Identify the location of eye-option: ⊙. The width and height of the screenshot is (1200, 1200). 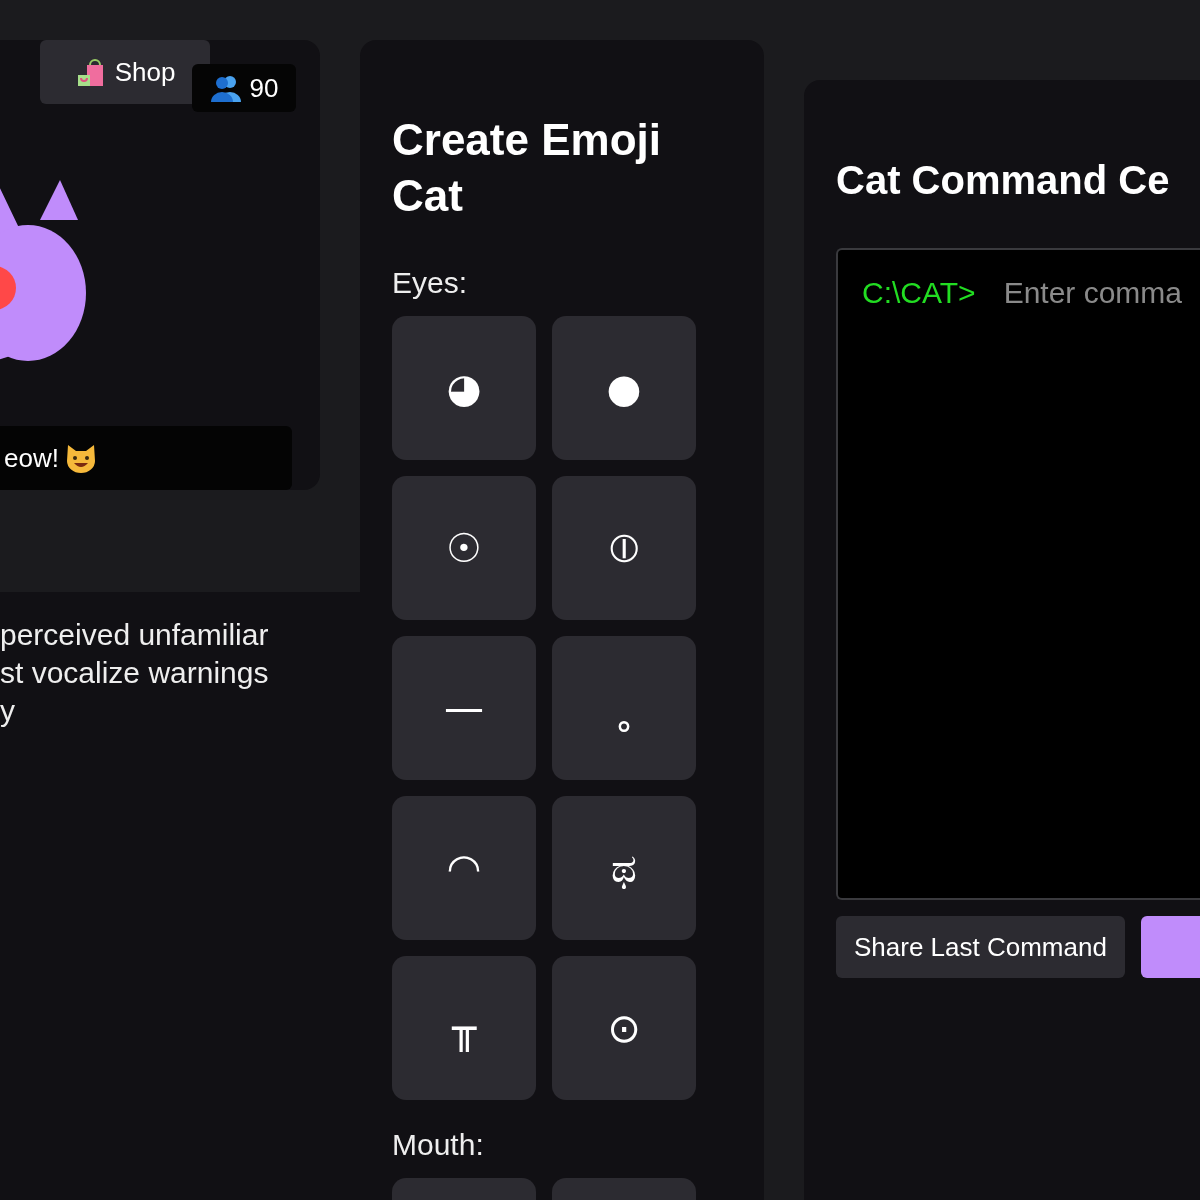
(624, 1028).